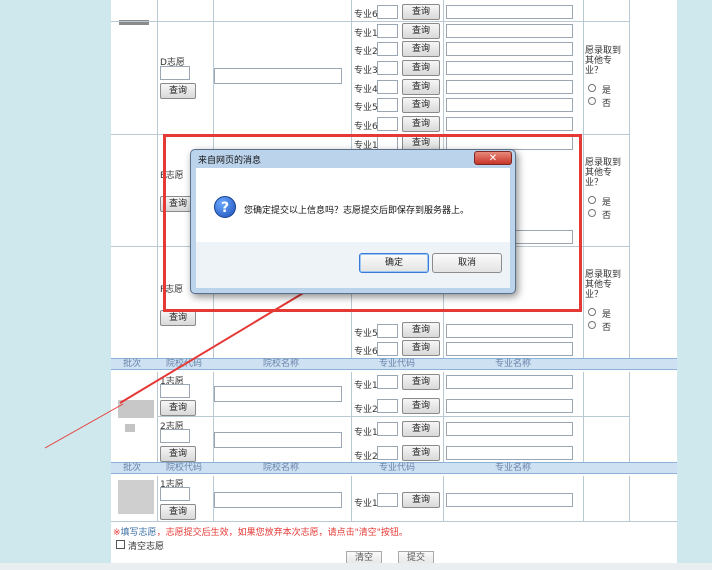 This screenshot has height=570, width=712. What do you see at coordinates (230, 161) in the screenshot?
I see `dialog-title: 来自网页的消息` at bounding box center [230, 161].